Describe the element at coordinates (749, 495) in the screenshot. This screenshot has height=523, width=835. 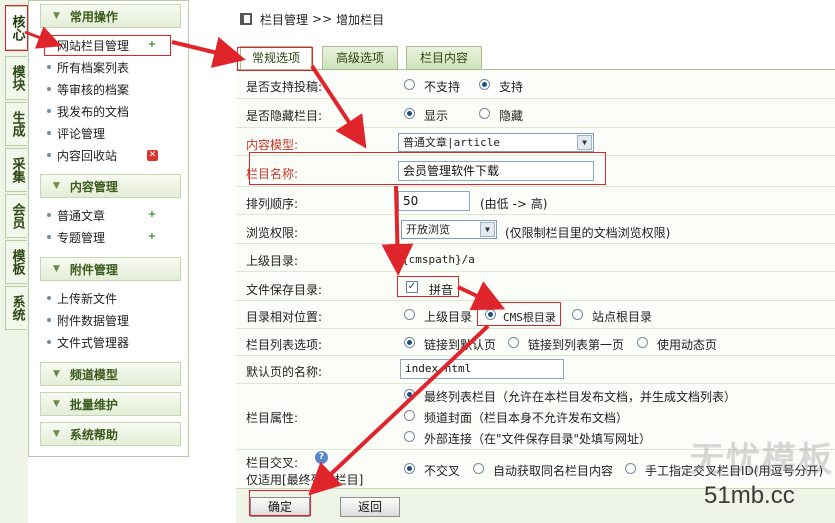
I see `watermark-line2: 51mb.cc` at that location.